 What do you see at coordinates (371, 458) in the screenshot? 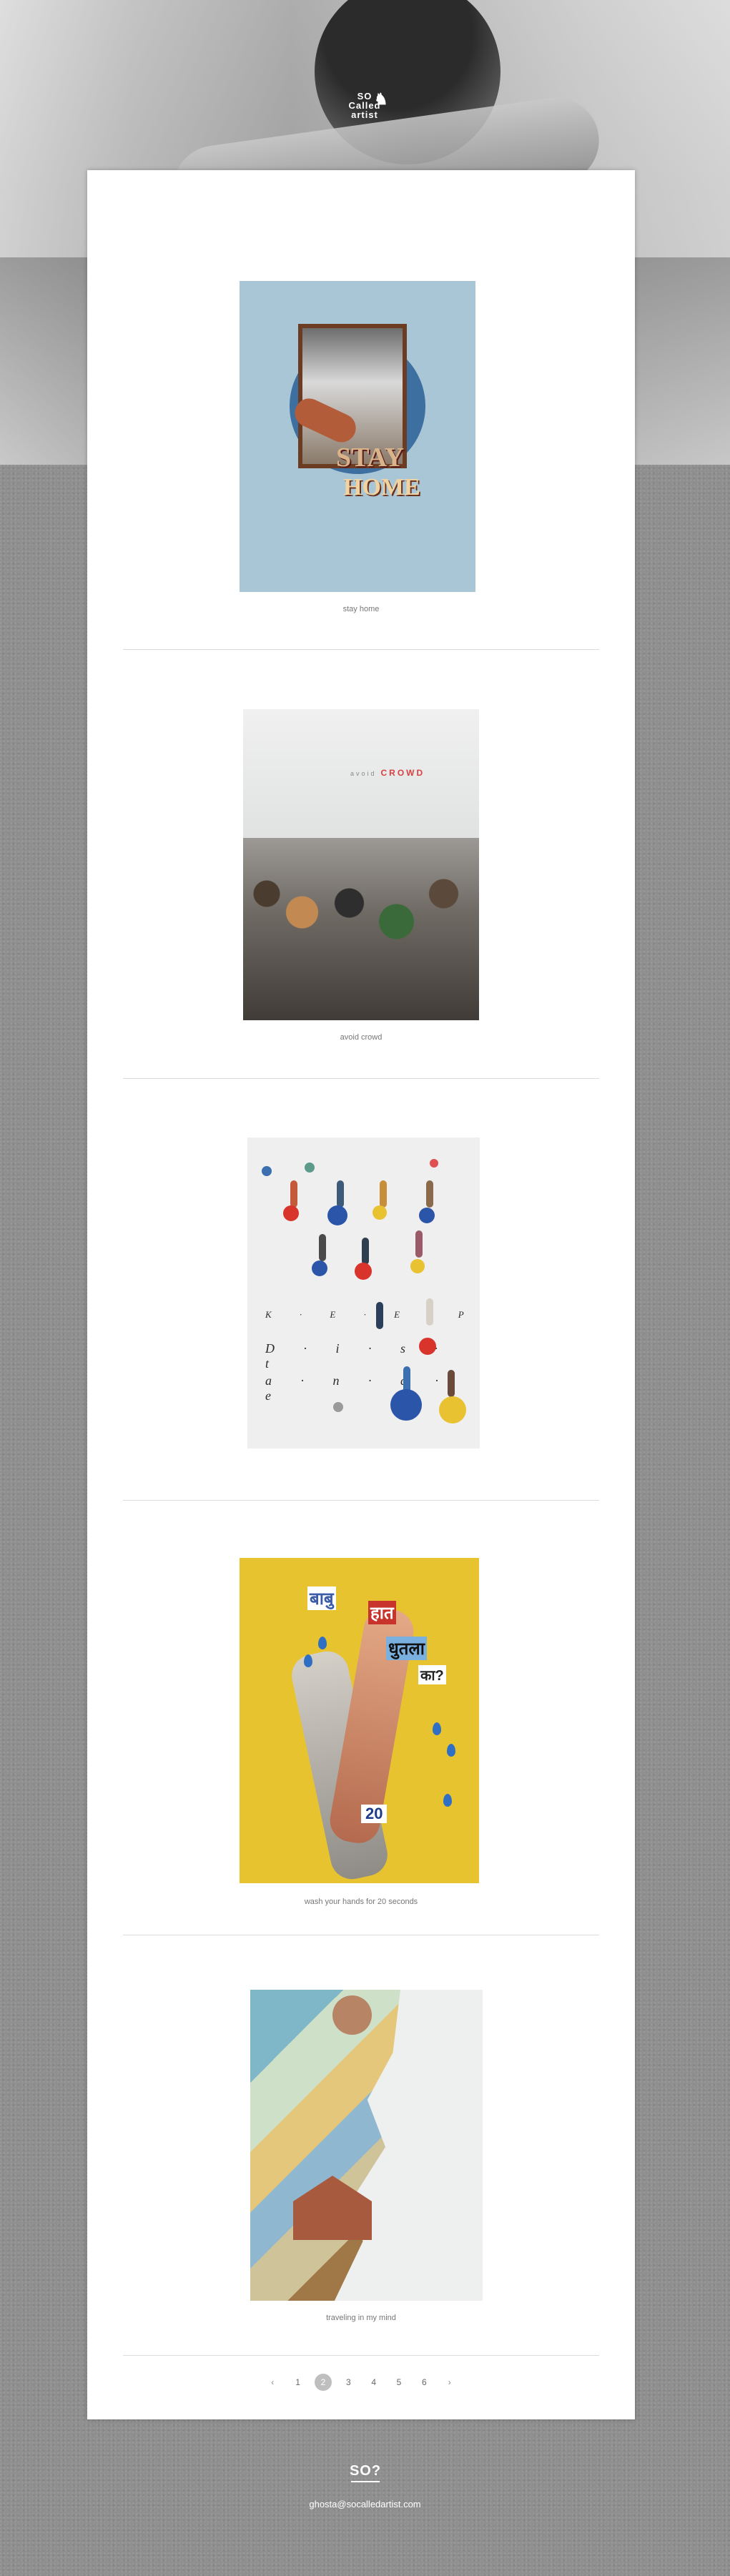
I see `art-word-stay: STAY` at bounding box center [371, 458].